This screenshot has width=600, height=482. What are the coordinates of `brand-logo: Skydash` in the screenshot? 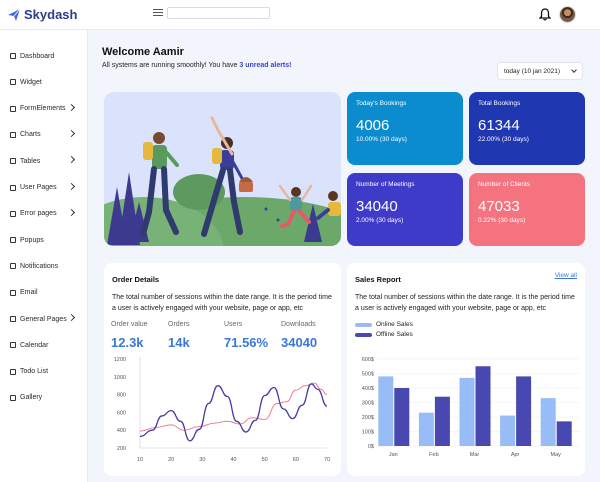 It's located at (42, 14).